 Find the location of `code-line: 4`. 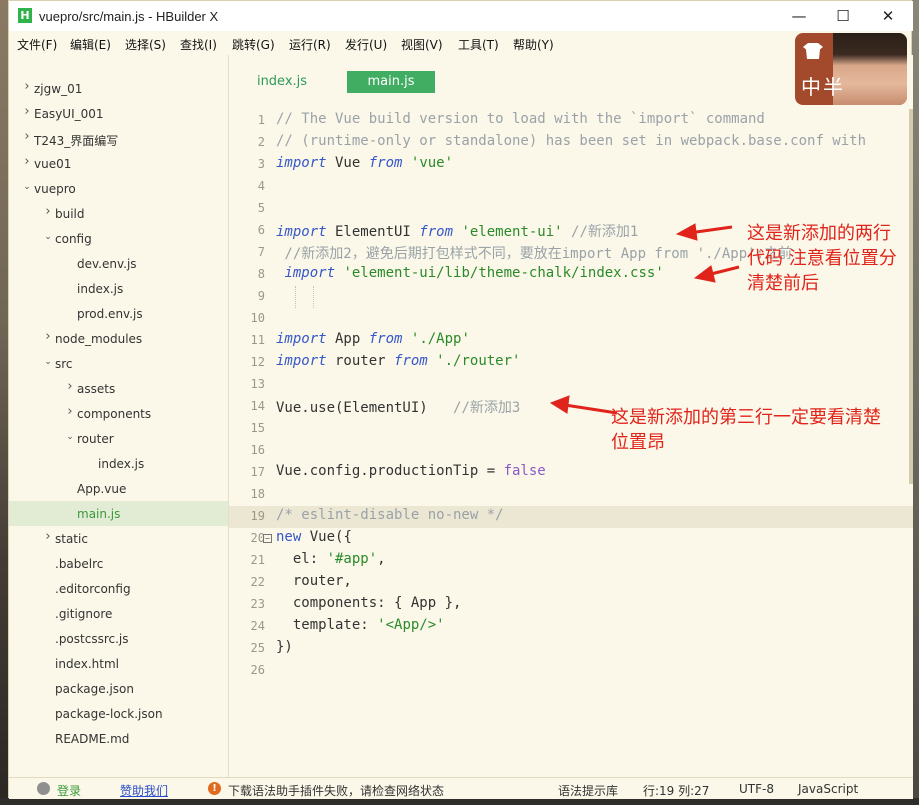

code-line: 4 is located at coordinates (571, 187).